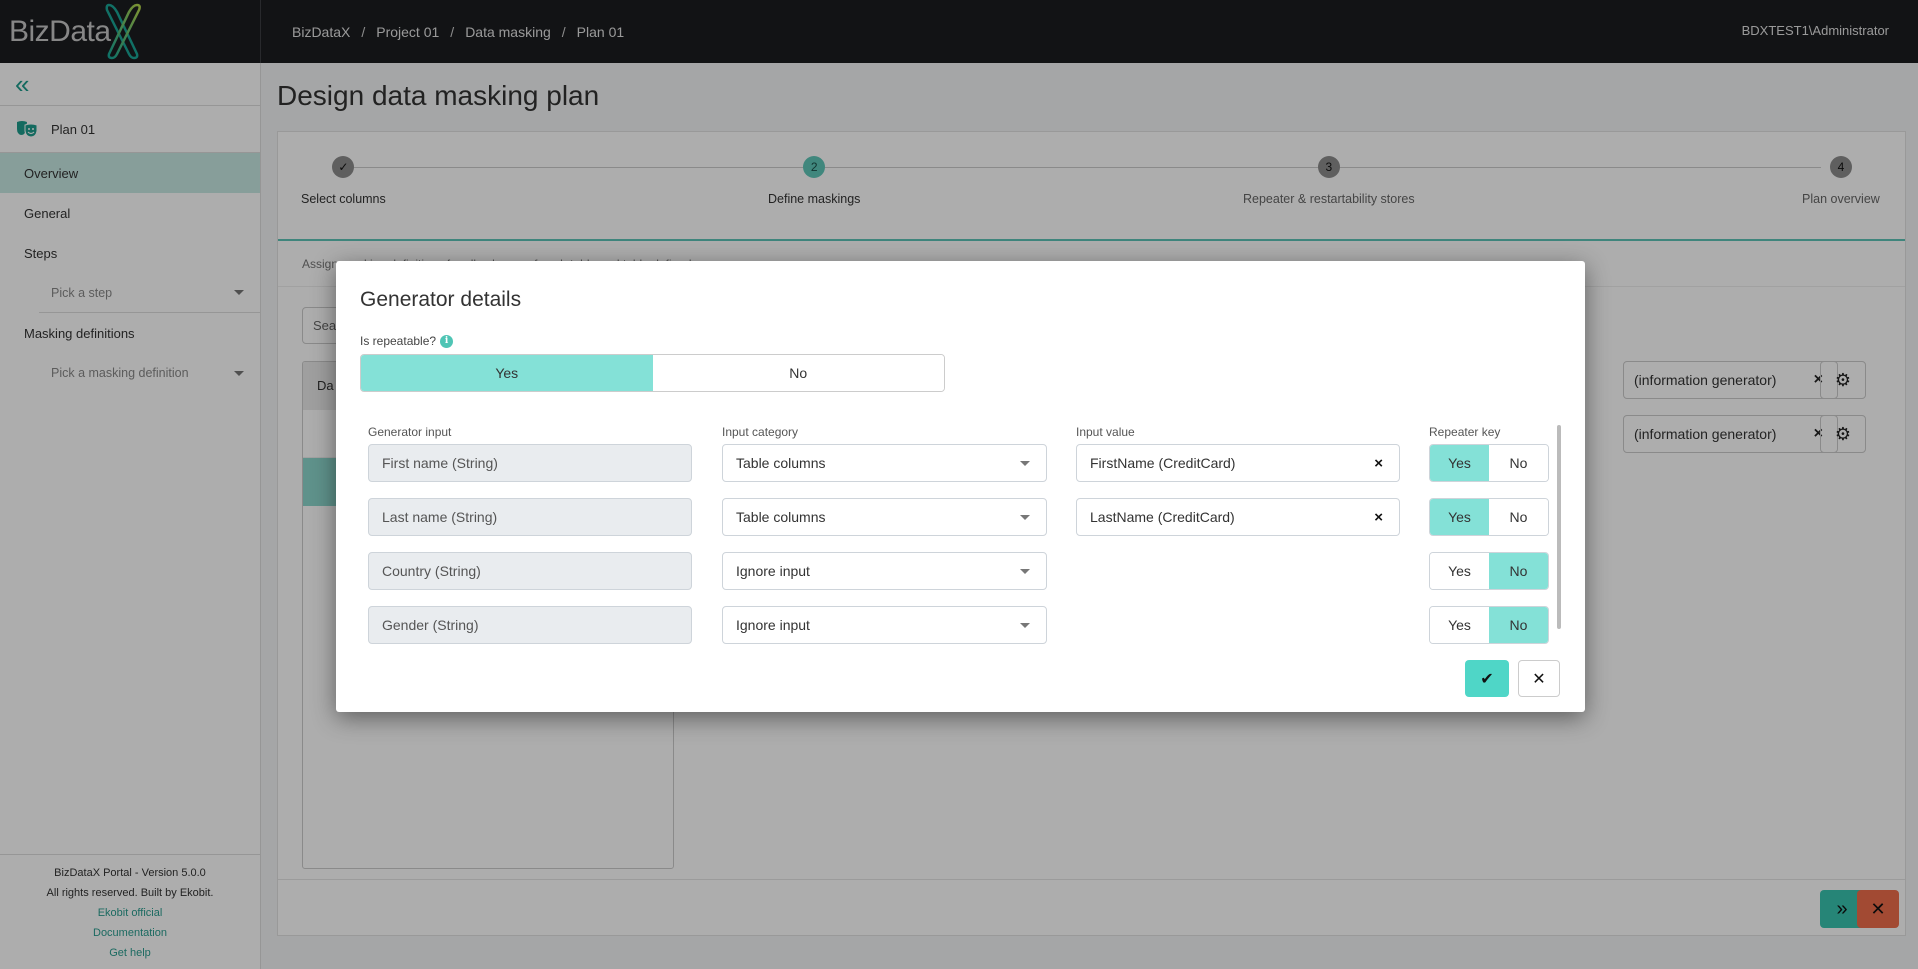 The height and width of the screenshot is (969, 1918). Describe the element at coordinates (1559, 527) in the screenshot. I see `modal-scrollbar` at that location.